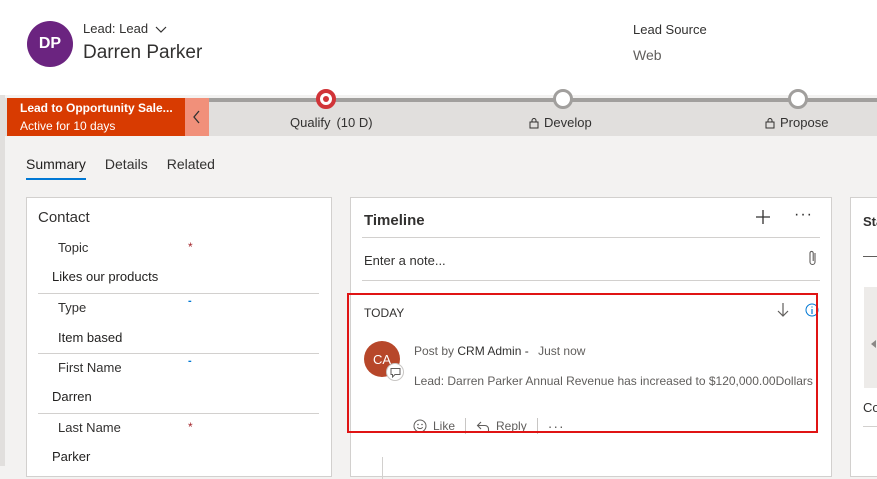  What do you see at coordinates (803, 215) in the screenshot?
I see `more-options-button: ···` at bounding box center [803, 215].